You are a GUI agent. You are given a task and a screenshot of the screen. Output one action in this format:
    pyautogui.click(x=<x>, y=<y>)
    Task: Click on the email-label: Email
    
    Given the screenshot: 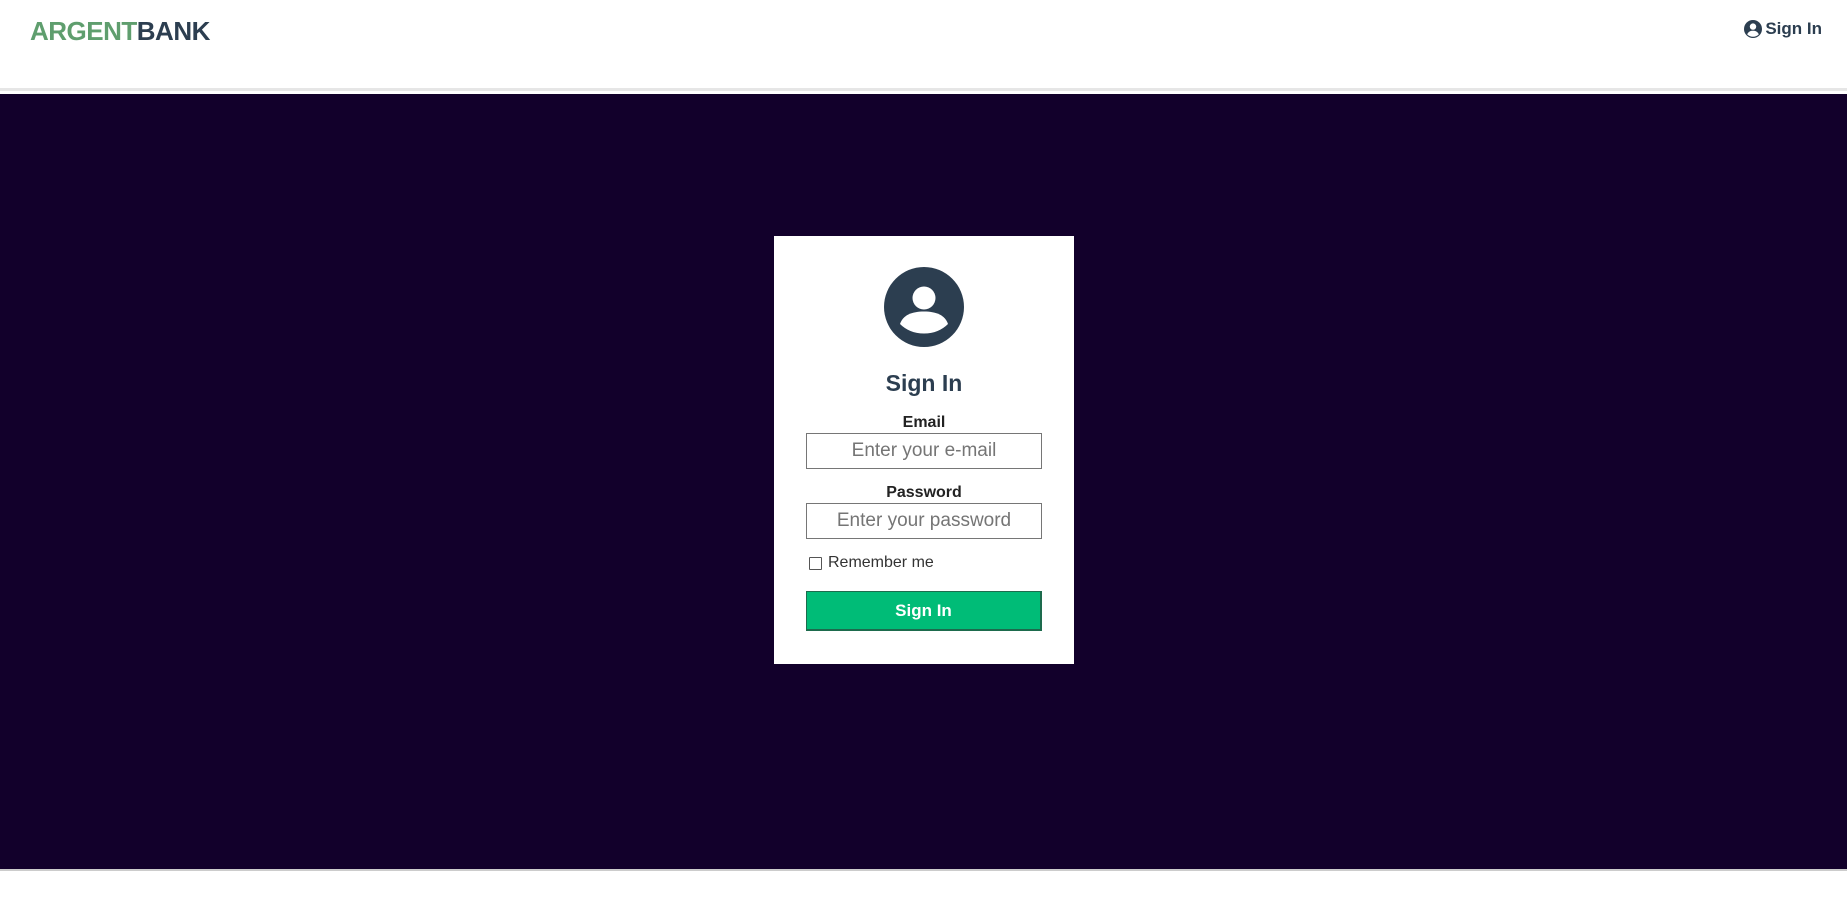 What is the action you would take?
    pyautogui.click(x=924, y=422)
    